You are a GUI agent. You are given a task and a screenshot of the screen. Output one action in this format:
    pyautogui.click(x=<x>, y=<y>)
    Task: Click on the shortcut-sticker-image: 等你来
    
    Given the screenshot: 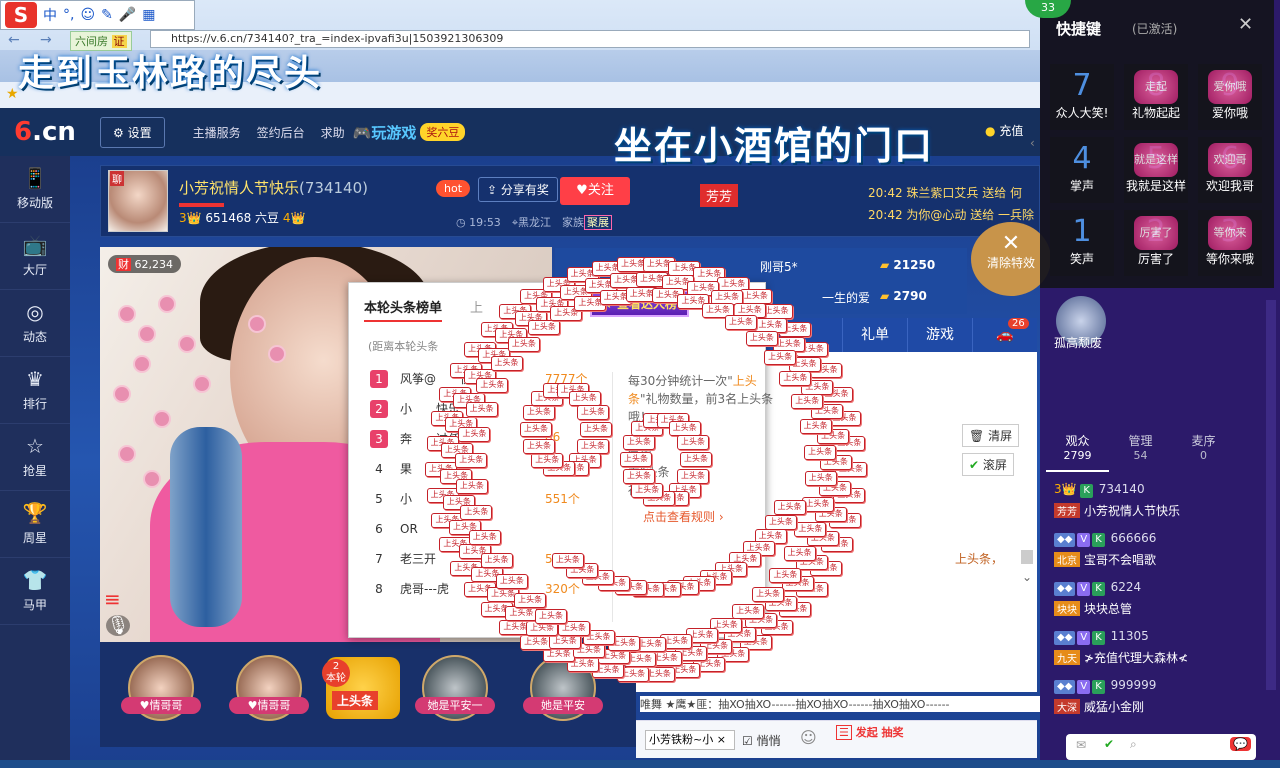 What is the action you would take?
    pyautogui.click(x=1230, y=233)
    